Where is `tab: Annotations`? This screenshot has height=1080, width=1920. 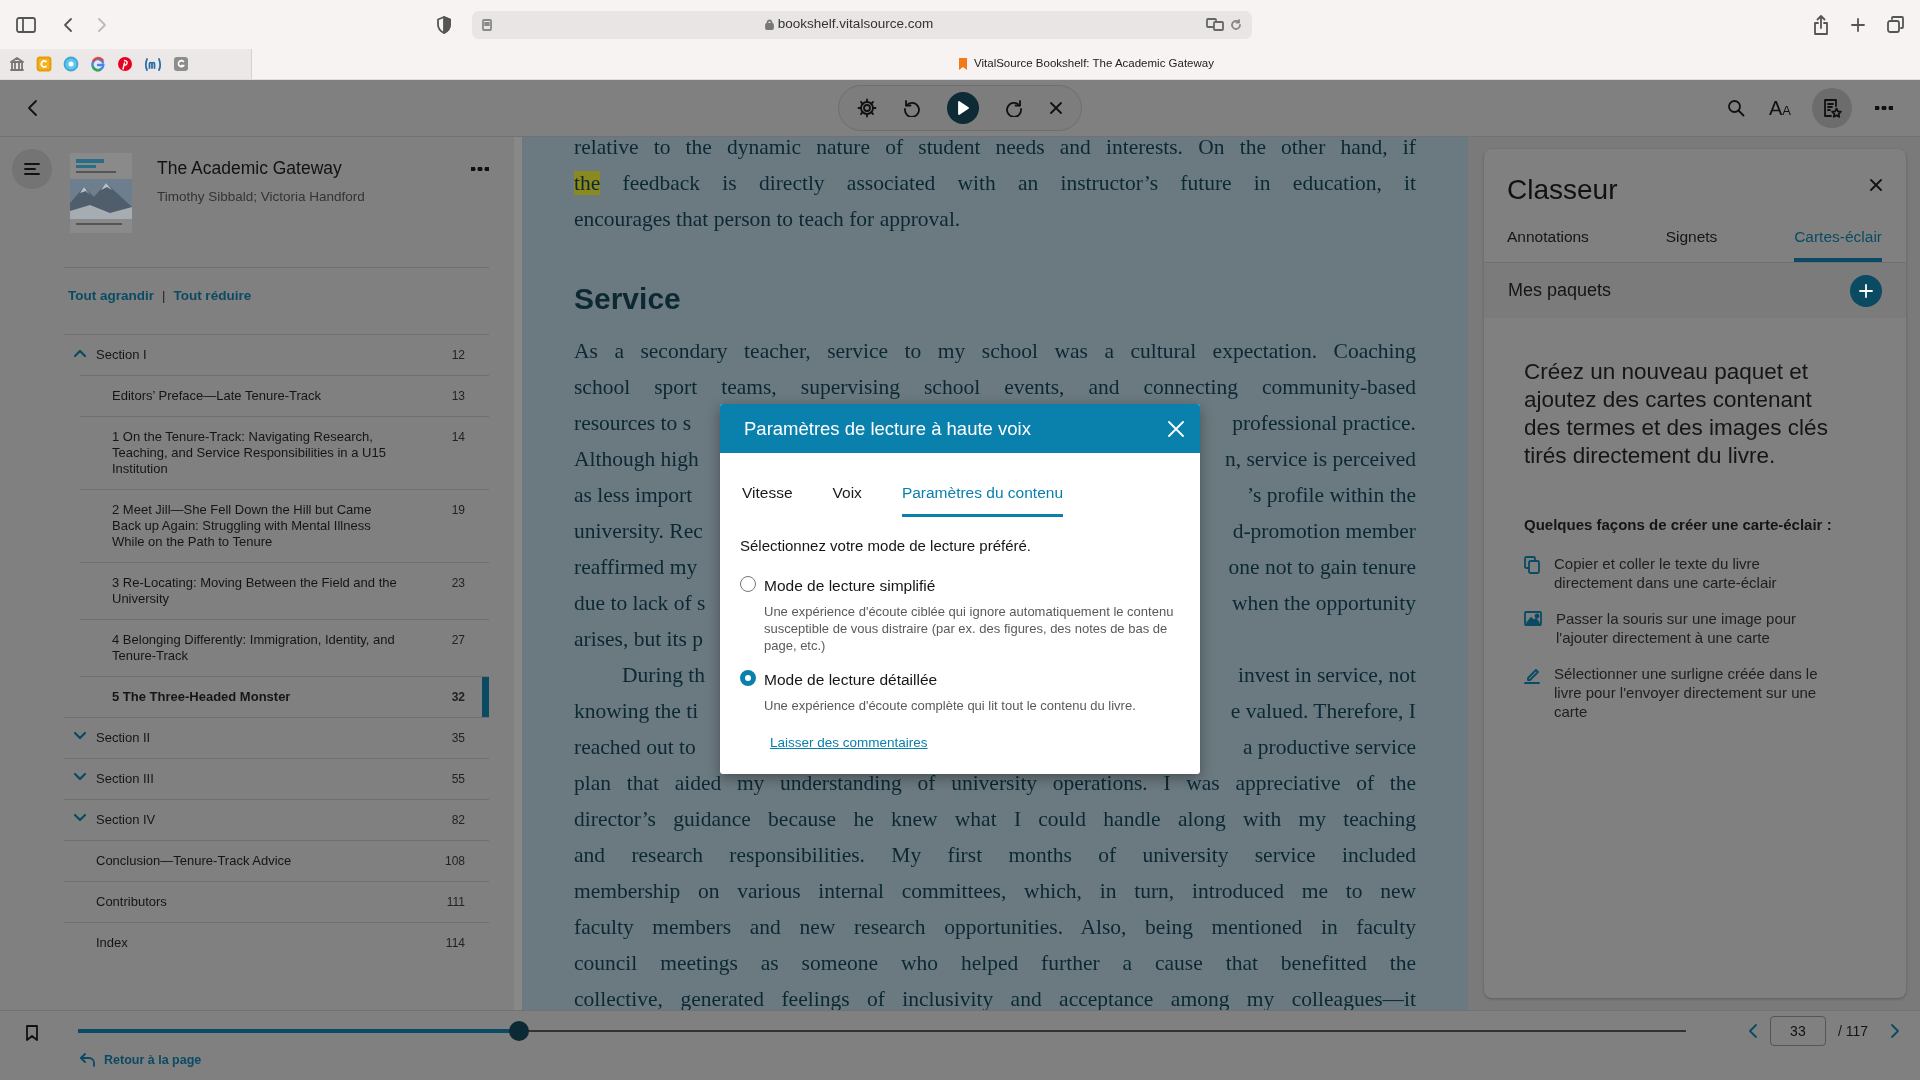 tab: Annotations is located at coordinates (1548, 244).